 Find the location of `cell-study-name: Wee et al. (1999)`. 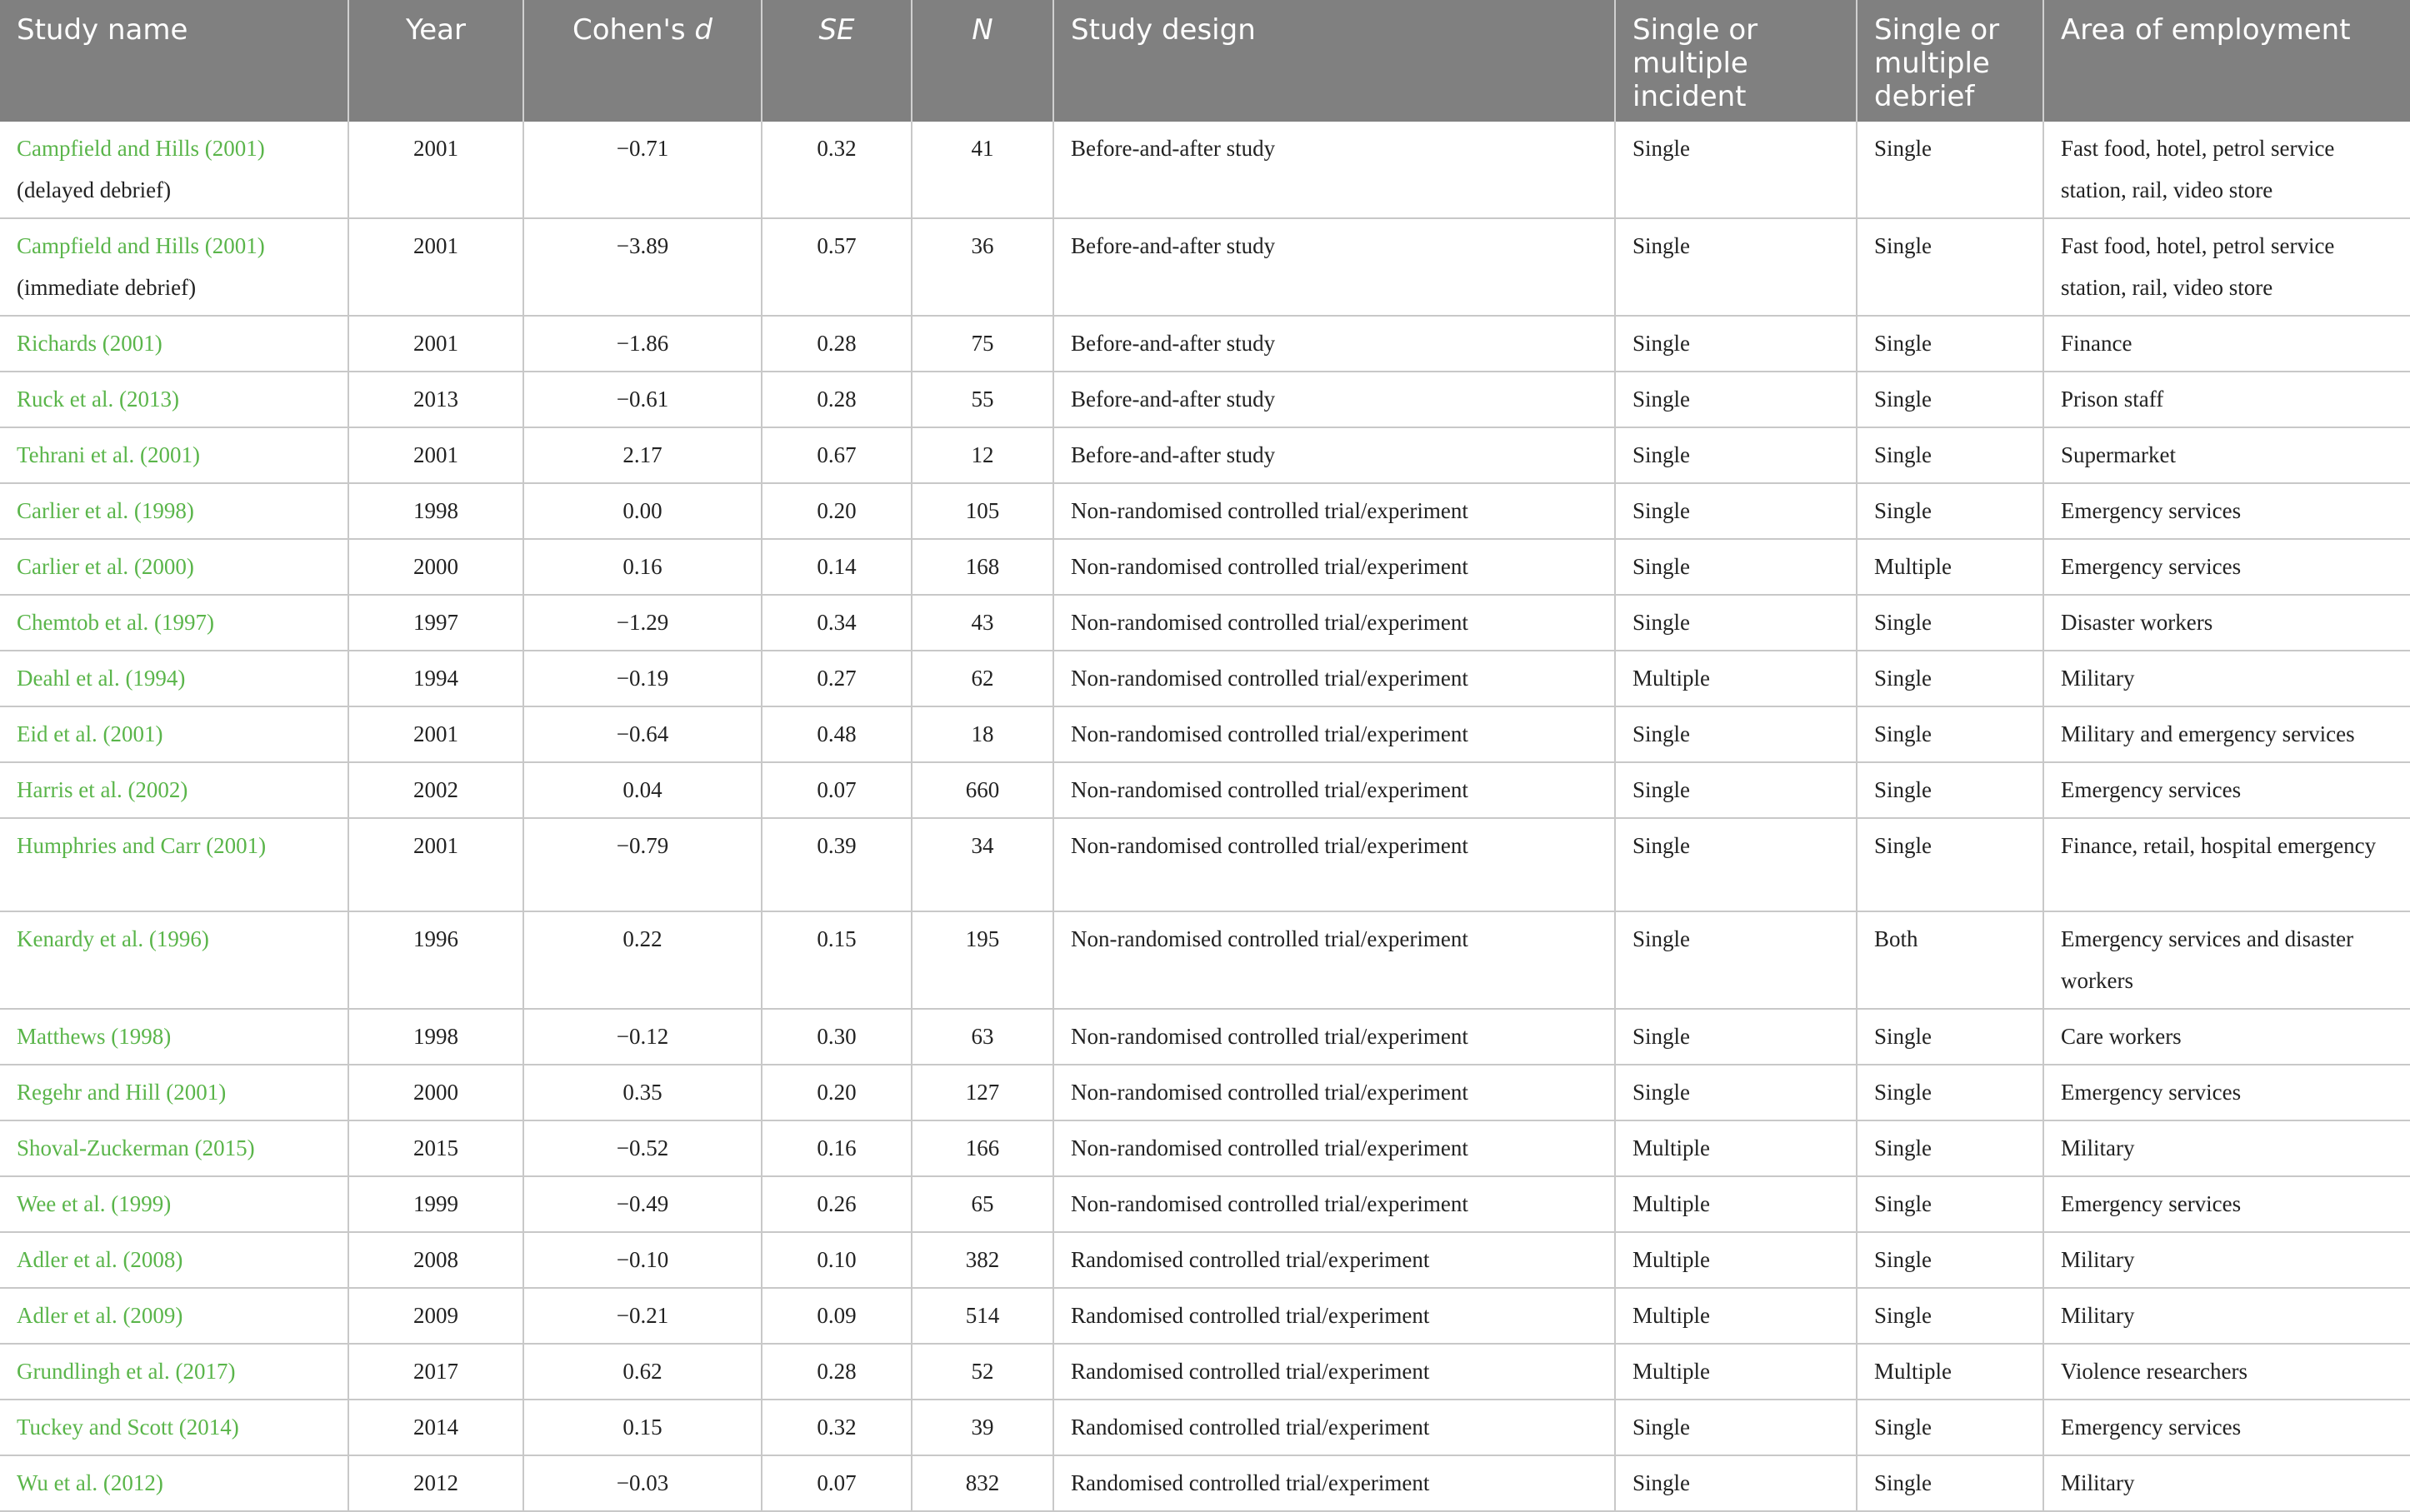

cell-study-name: Wee et al. (1999) is located at coordinates (174, 1204).